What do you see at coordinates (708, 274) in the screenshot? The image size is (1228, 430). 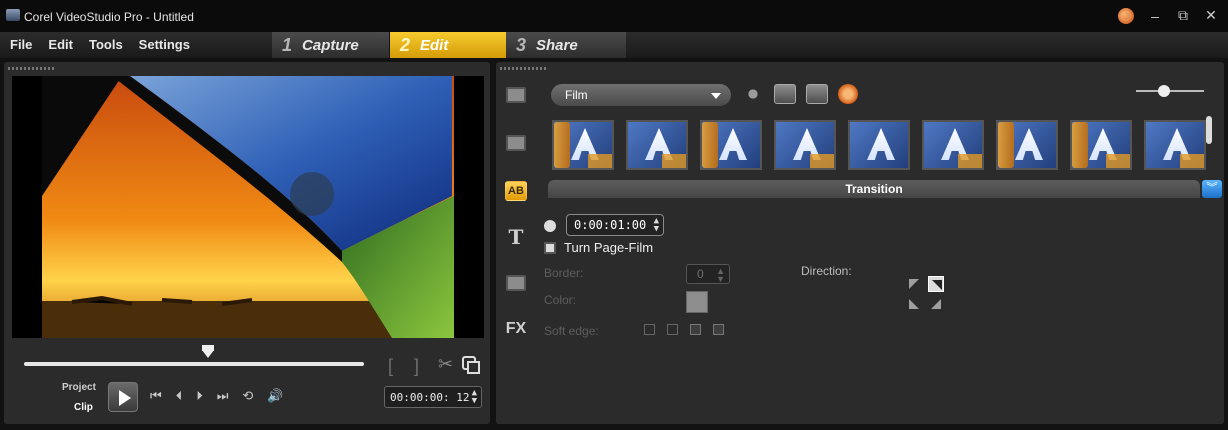 I see `border-field: 0 ▲ ▼` at bounding box center [708, 274].